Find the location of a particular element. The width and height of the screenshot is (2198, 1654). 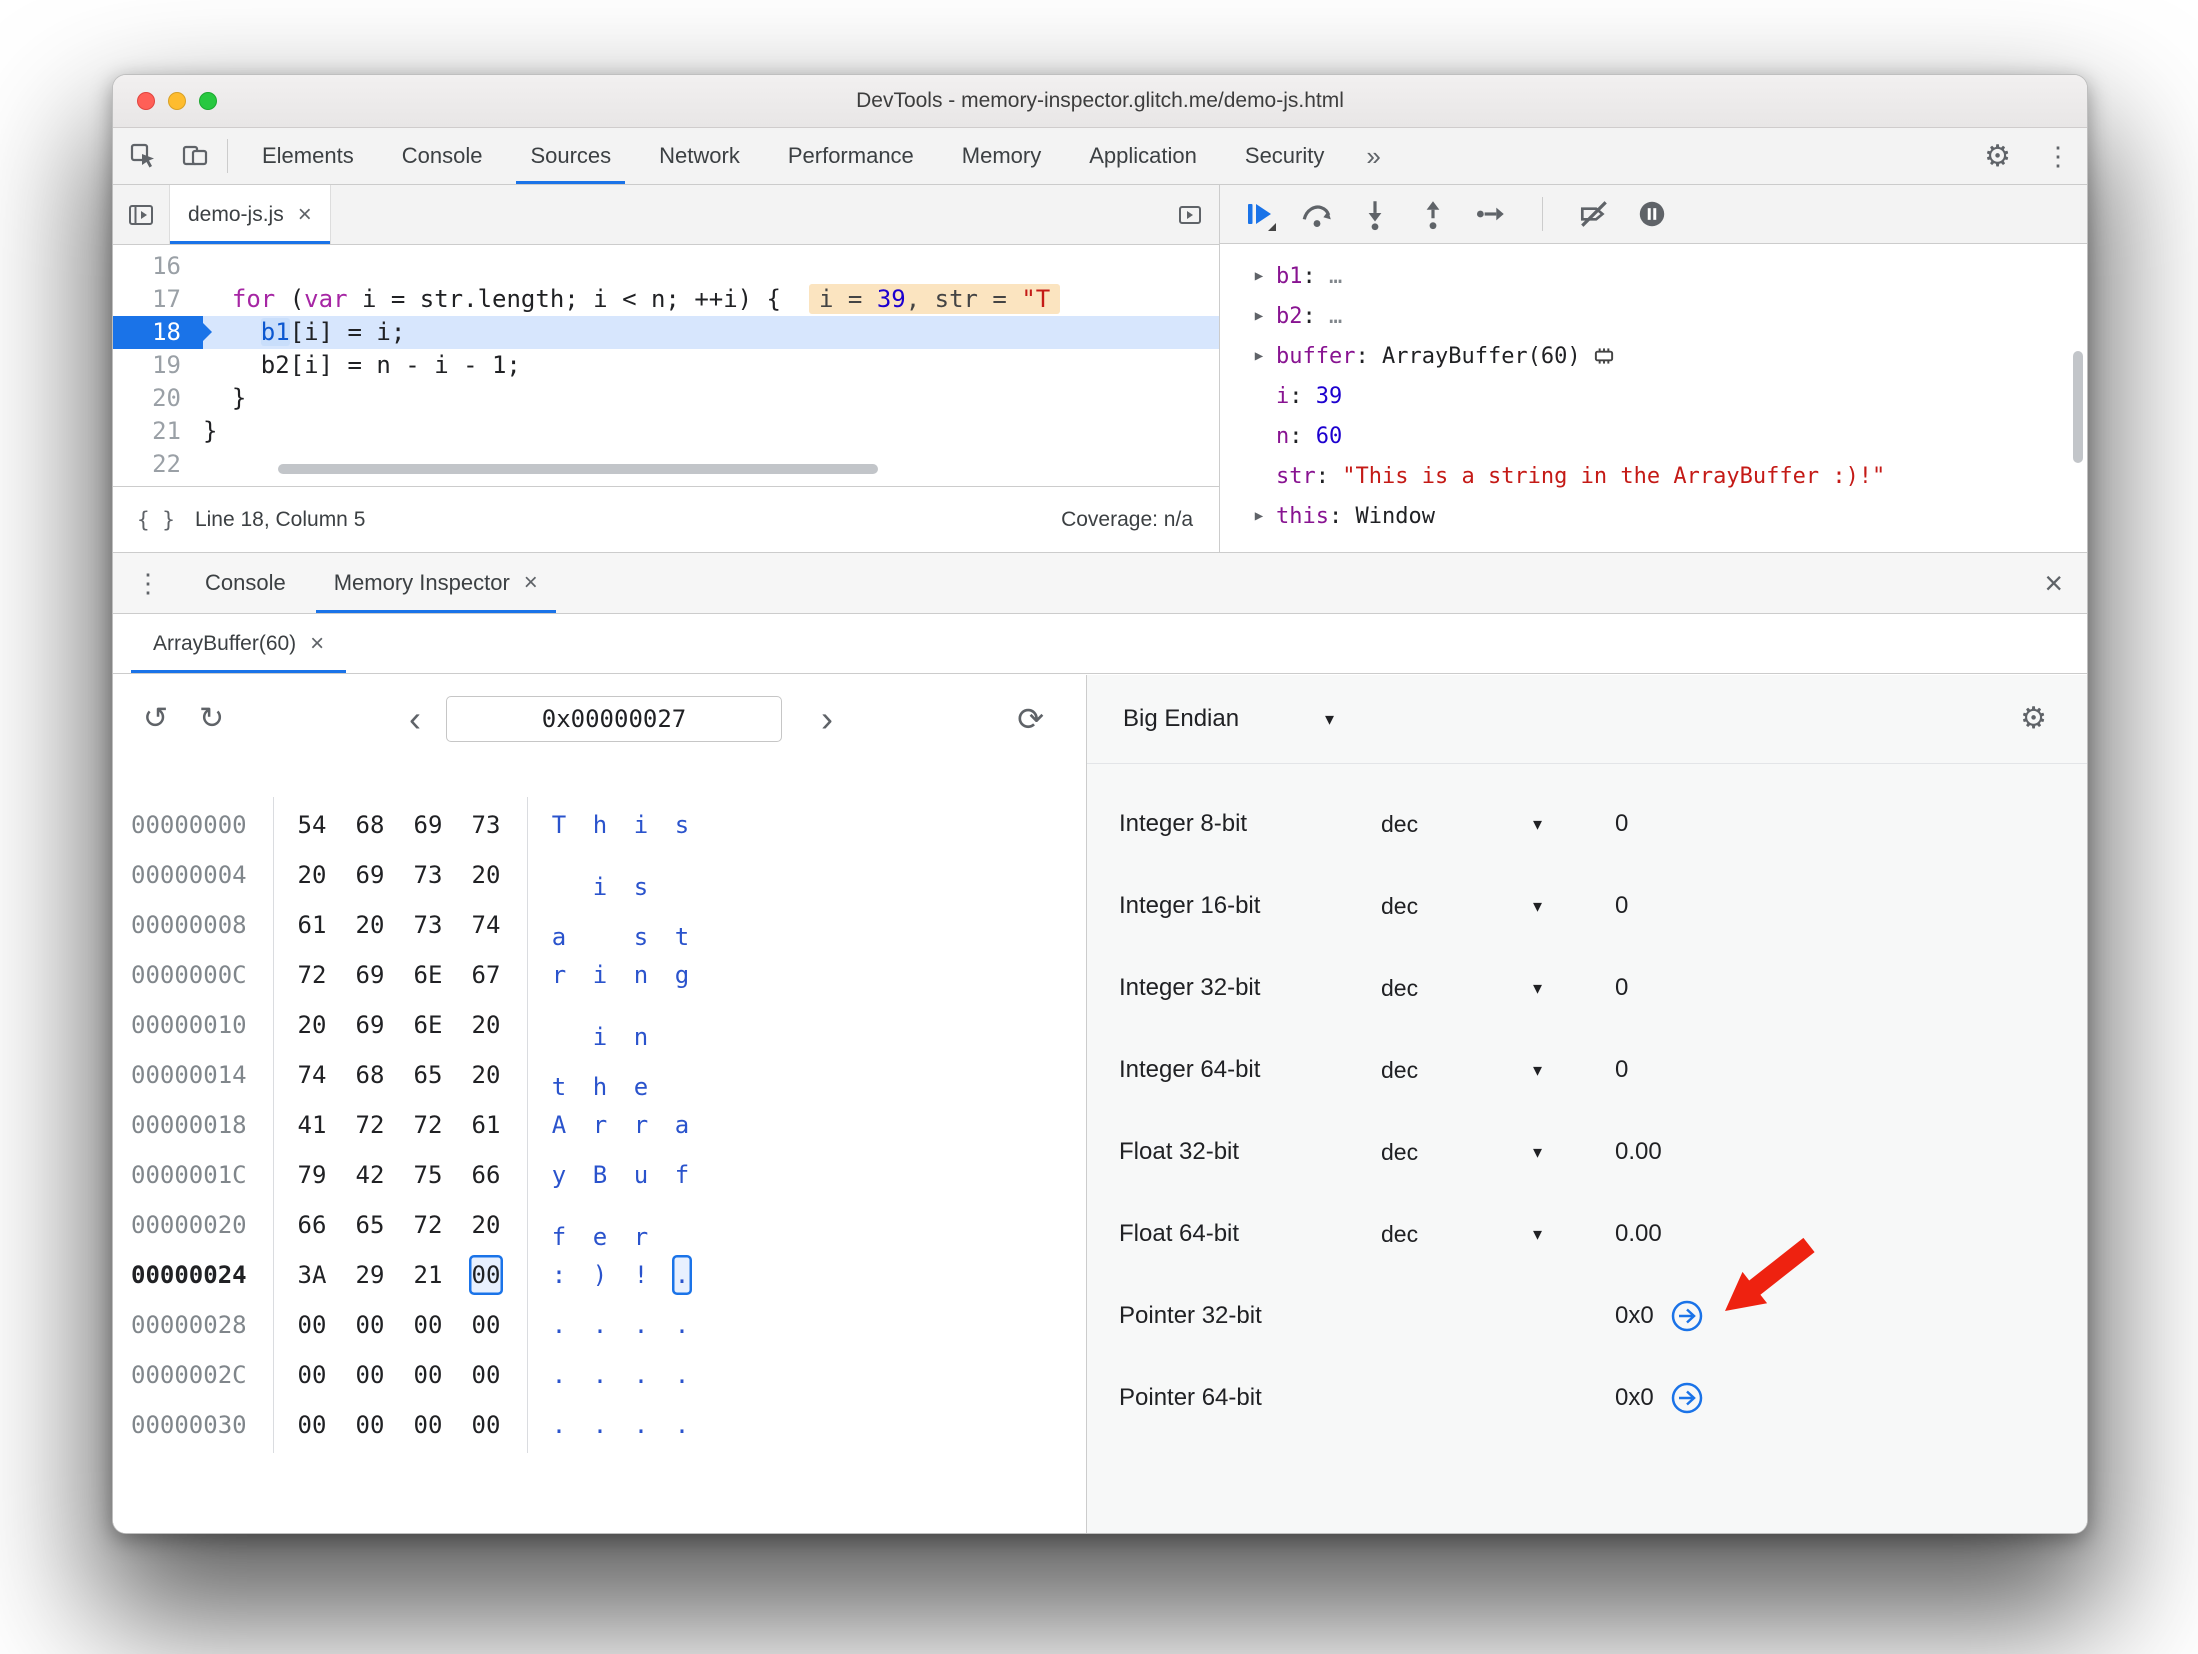

tab-security: Security is located at coordinates (1284, 156).